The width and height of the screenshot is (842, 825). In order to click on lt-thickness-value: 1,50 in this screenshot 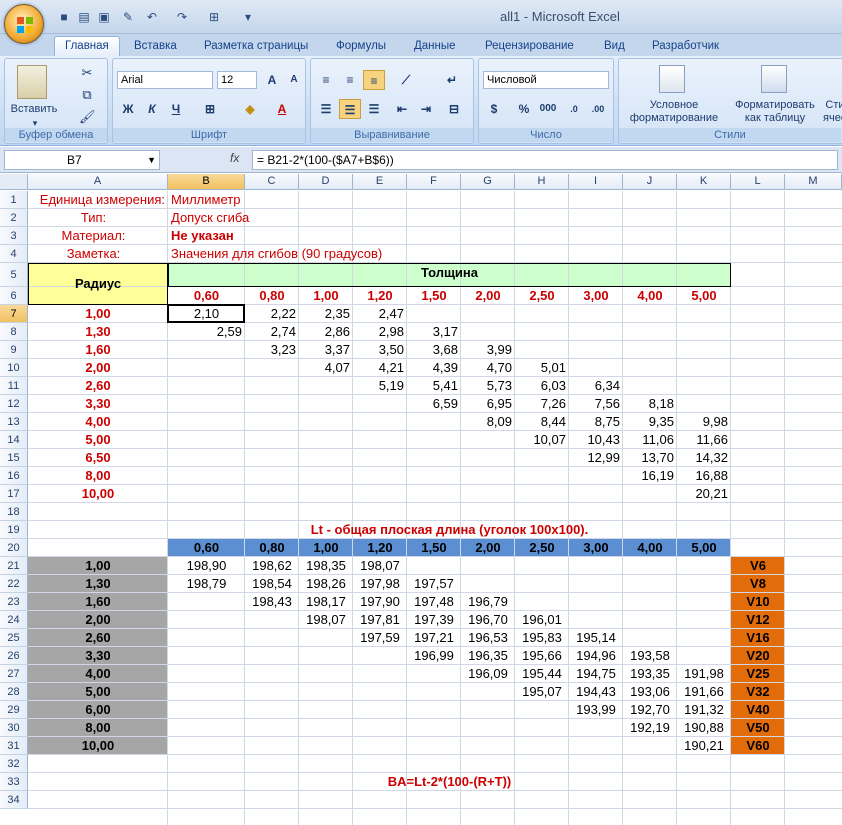, I will do `click(434, 548)`.